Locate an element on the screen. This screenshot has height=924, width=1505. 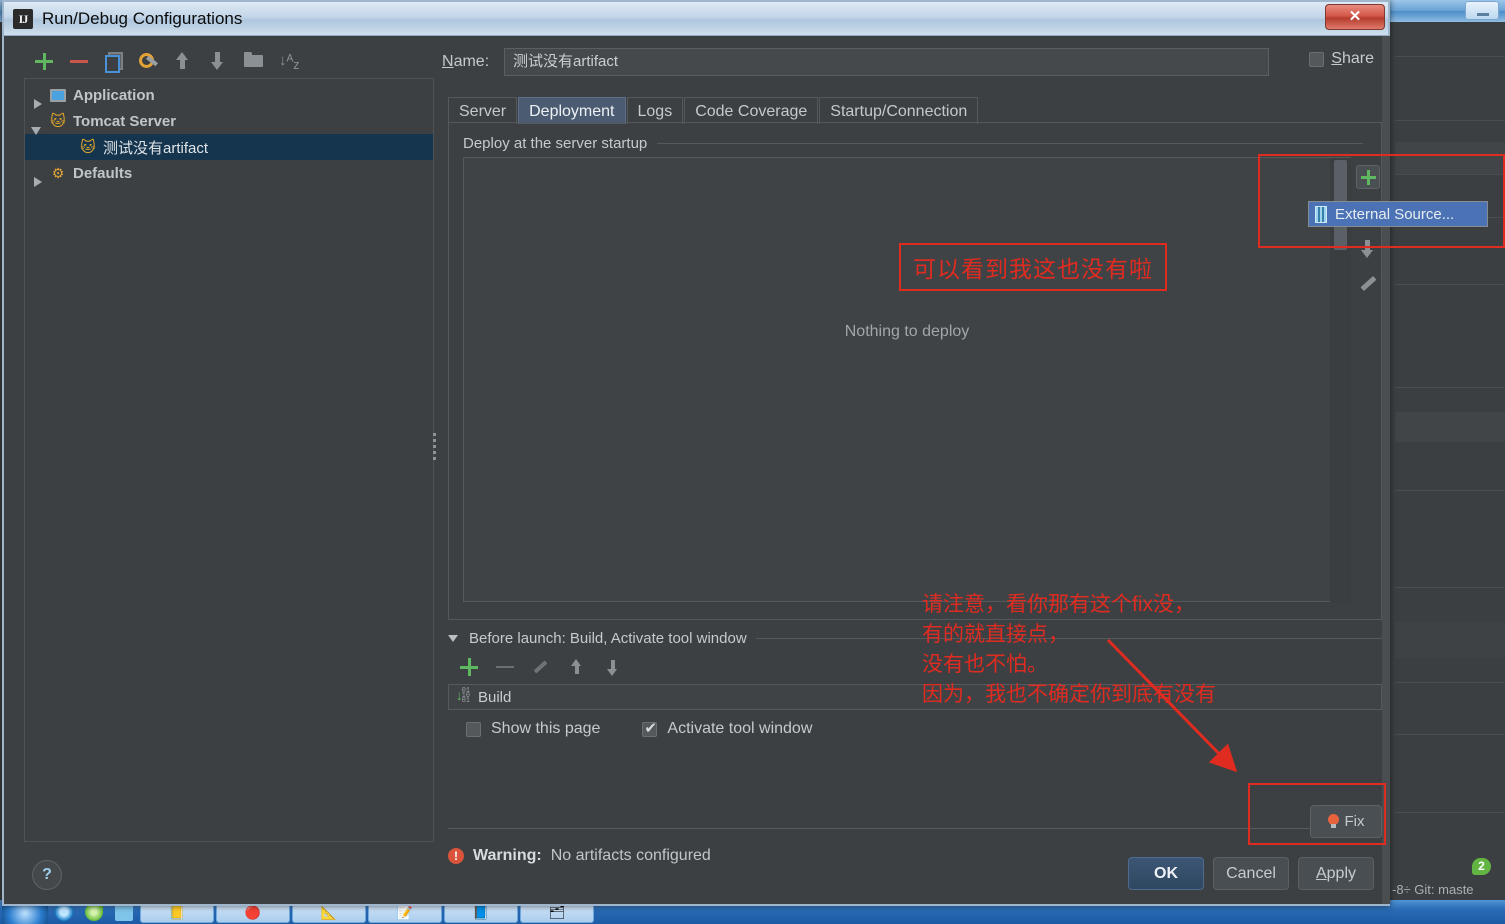
notification-badge: 2 is located at coordinates (1481, 866).